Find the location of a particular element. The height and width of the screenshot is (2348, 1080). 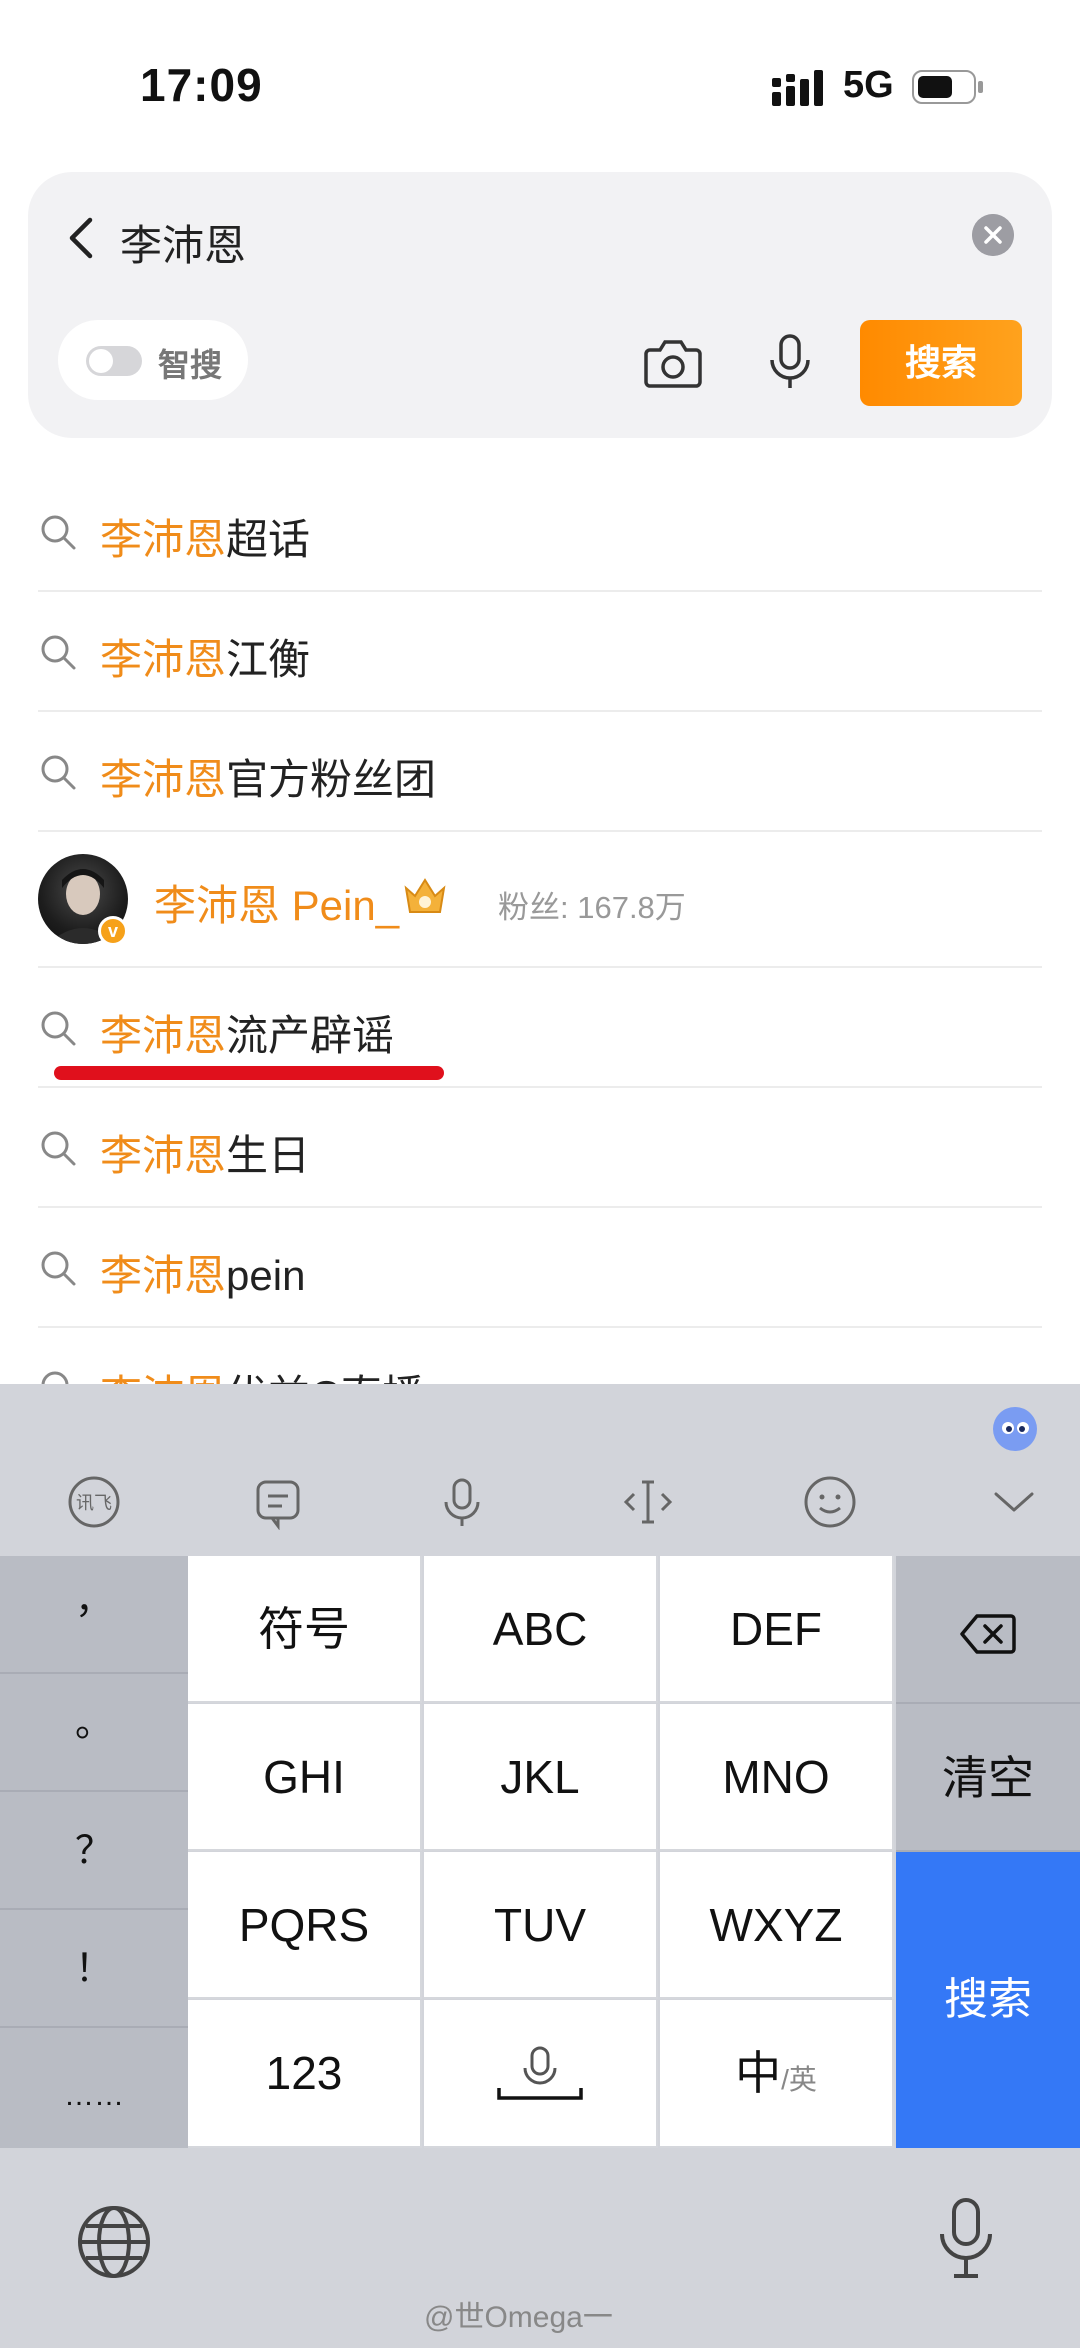

key-symbols: 符号 is located at coordinates (305, 1629).